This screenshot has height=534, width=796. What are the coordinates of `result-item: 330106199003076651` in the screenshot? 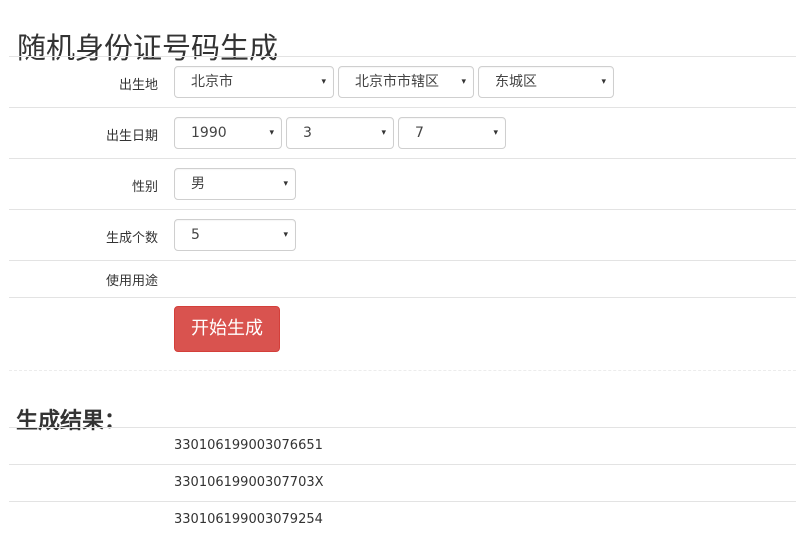 It's located at (248, 445).